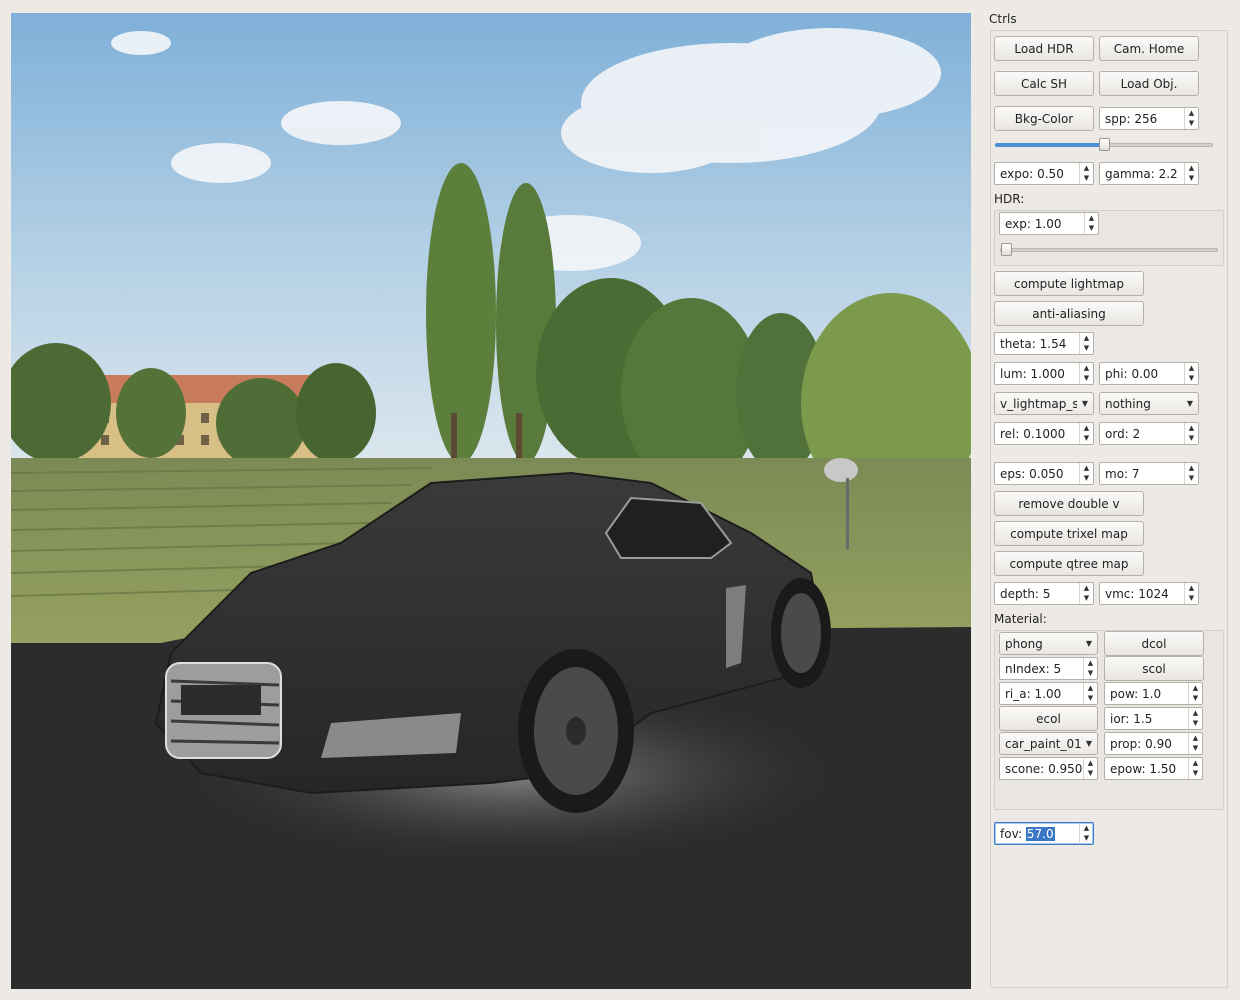 The width and height of the screenshot is (1240, 1000). Describe the element at coordinates (1044, 118) in the screenshot. I see `bkg-color-button: Bkg-Color` at that location.